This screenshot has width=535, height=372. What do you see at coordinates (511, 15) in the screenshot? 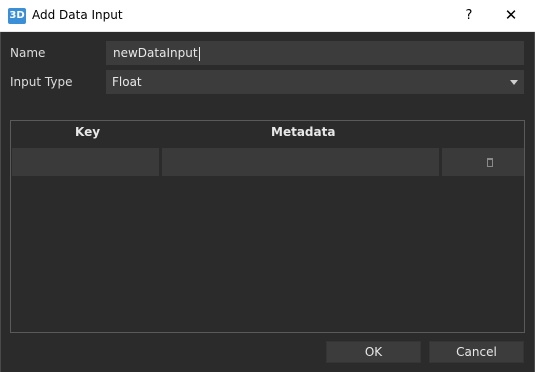
I see `close-icon: ✕` at bounding box center [511, 15].